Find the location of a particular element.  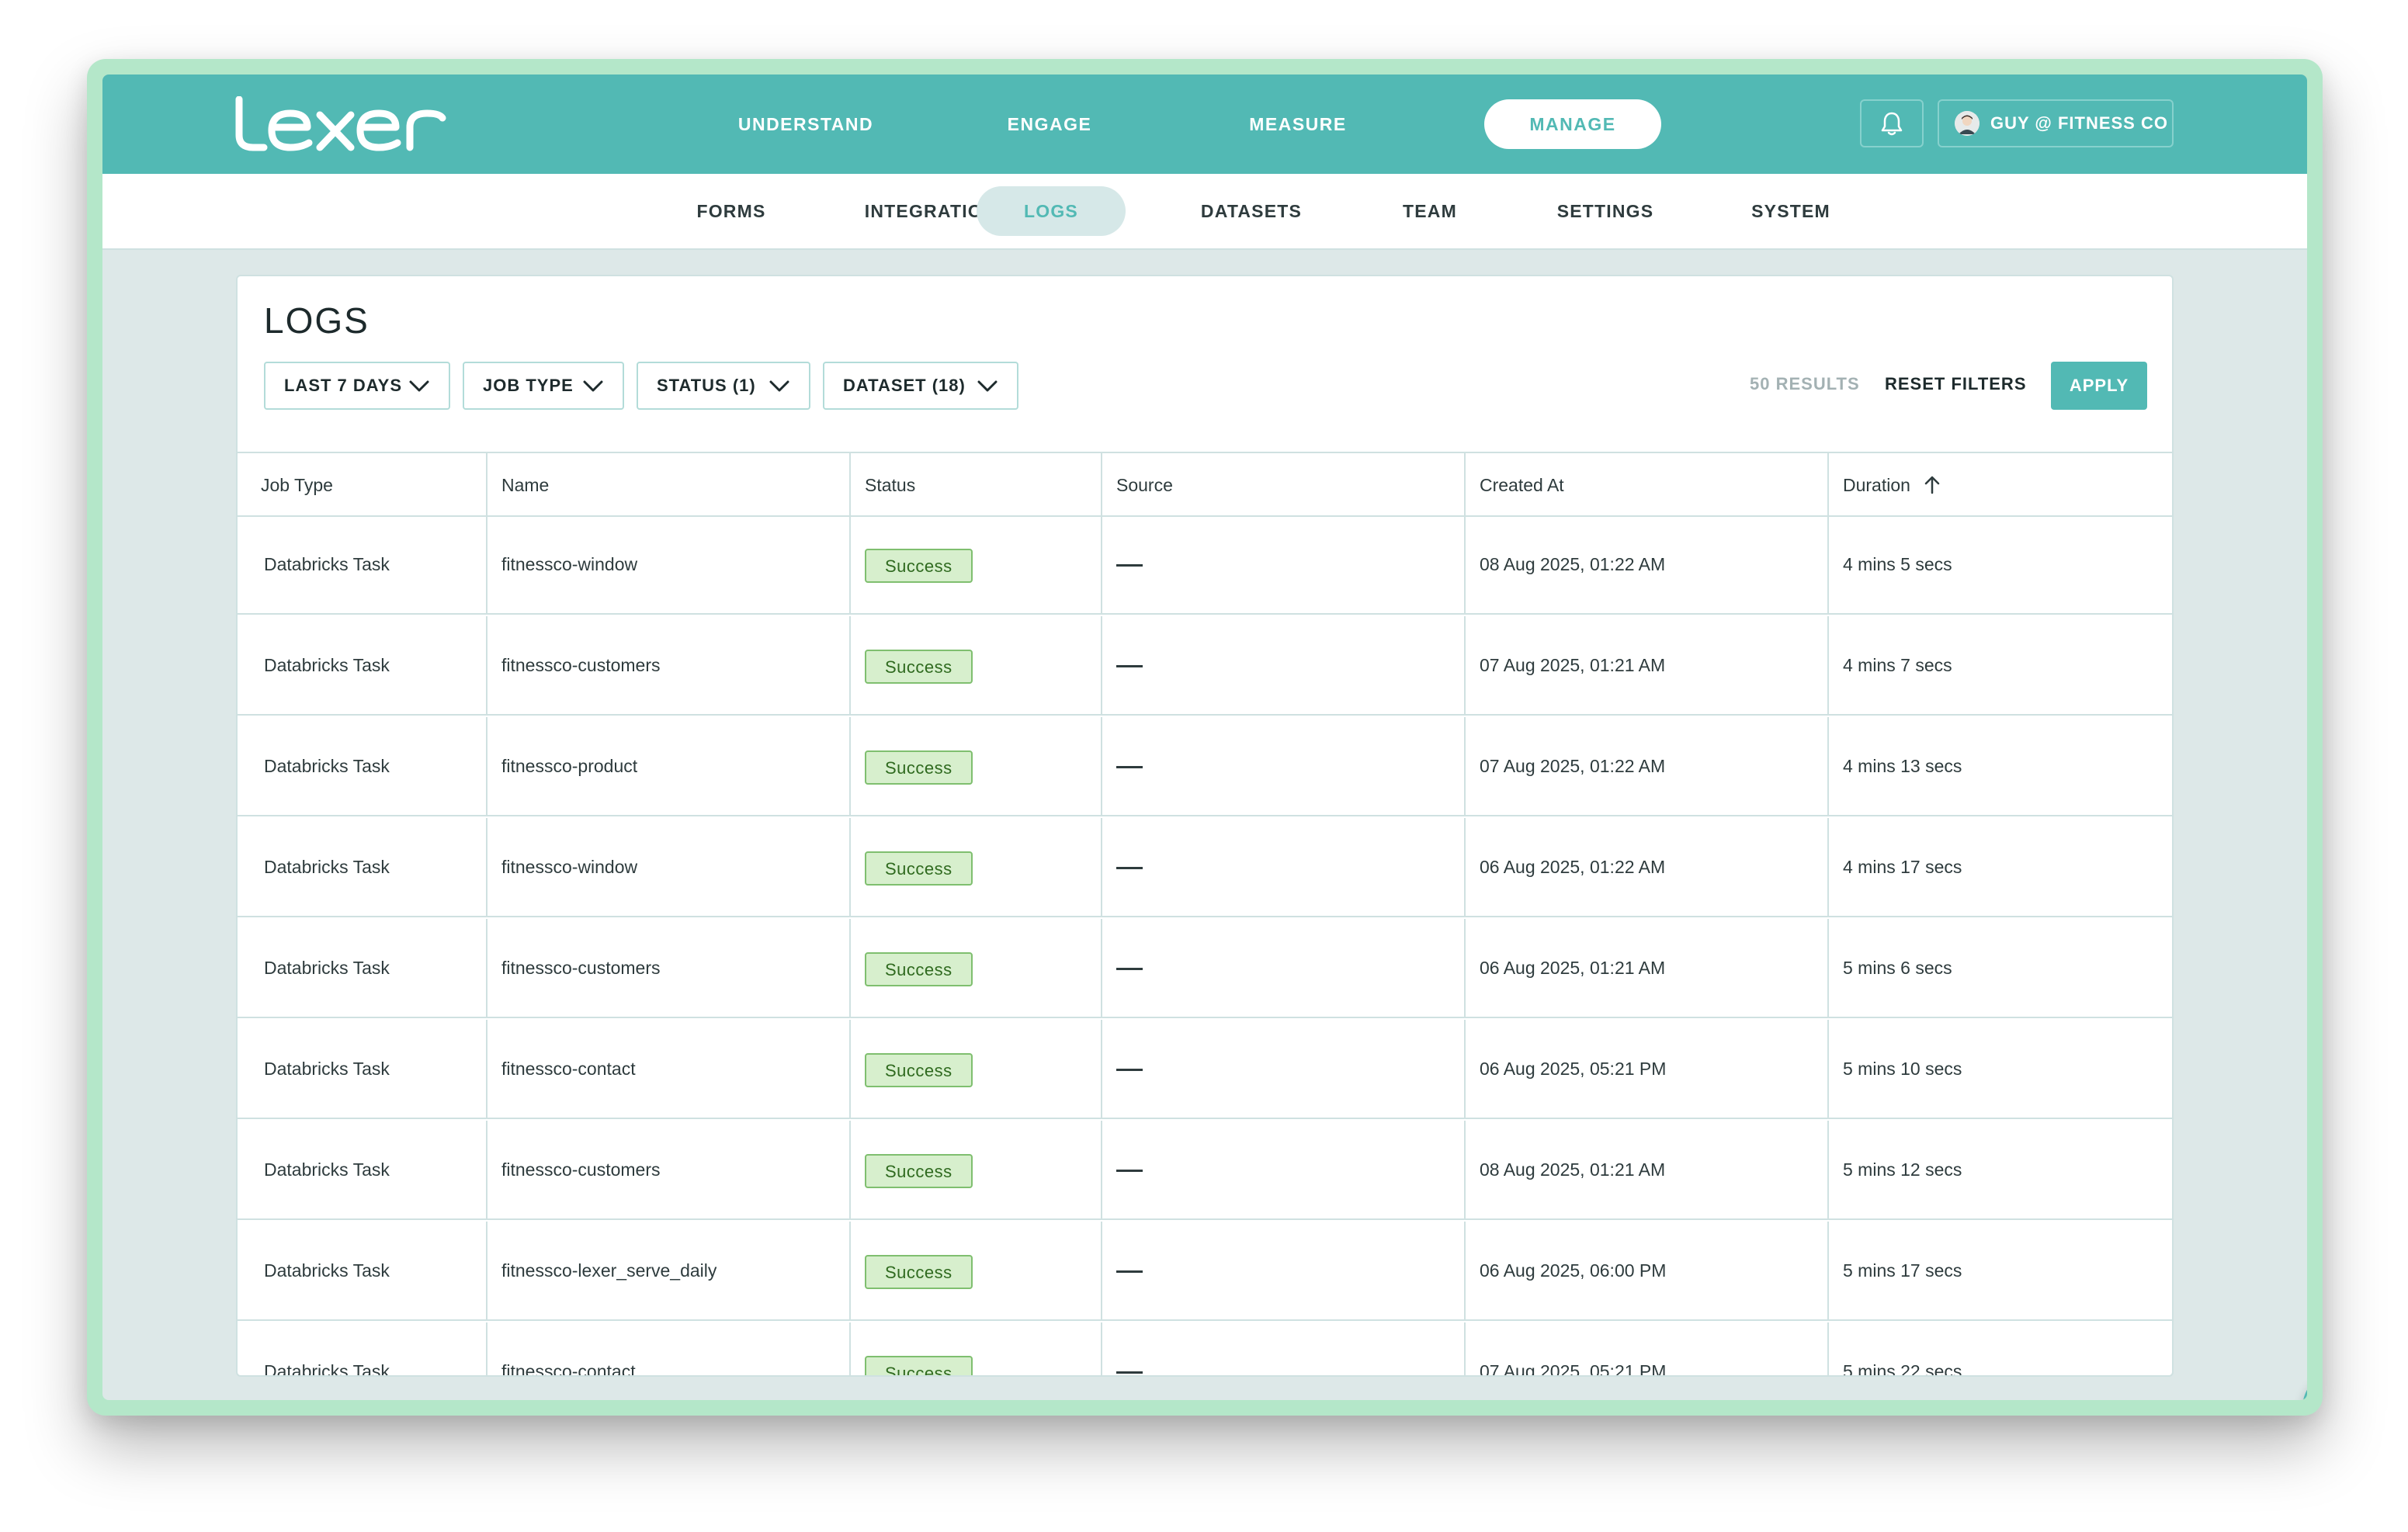

results-count: 50 RESULTS is located at coordinates (1805, 383).